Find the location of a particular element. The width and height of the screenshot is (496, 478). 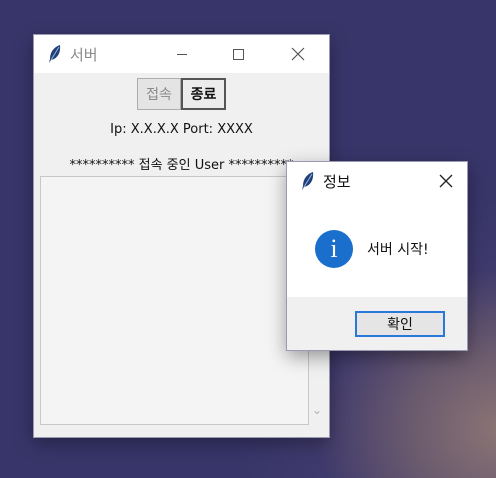

server-titlebar: 서버 is located at coordinates (181, 54).